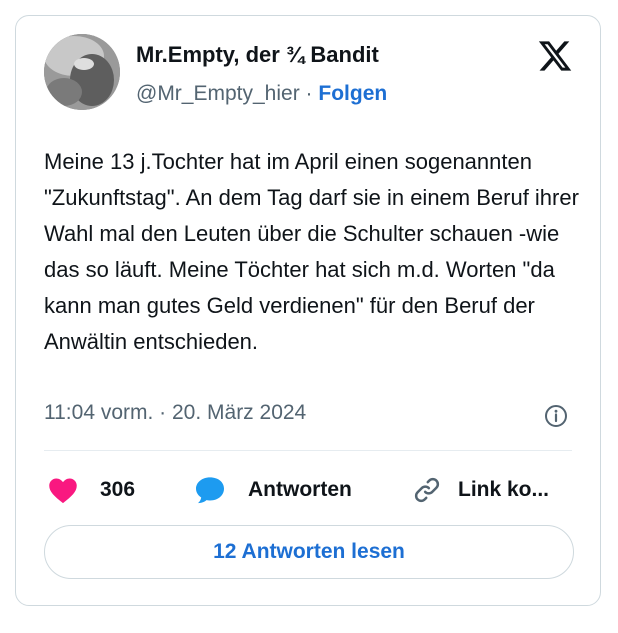  What do you see at coordinates (118, 489) in the screenshot?
I see `like-count: 306` at bounding box center [118, 489].